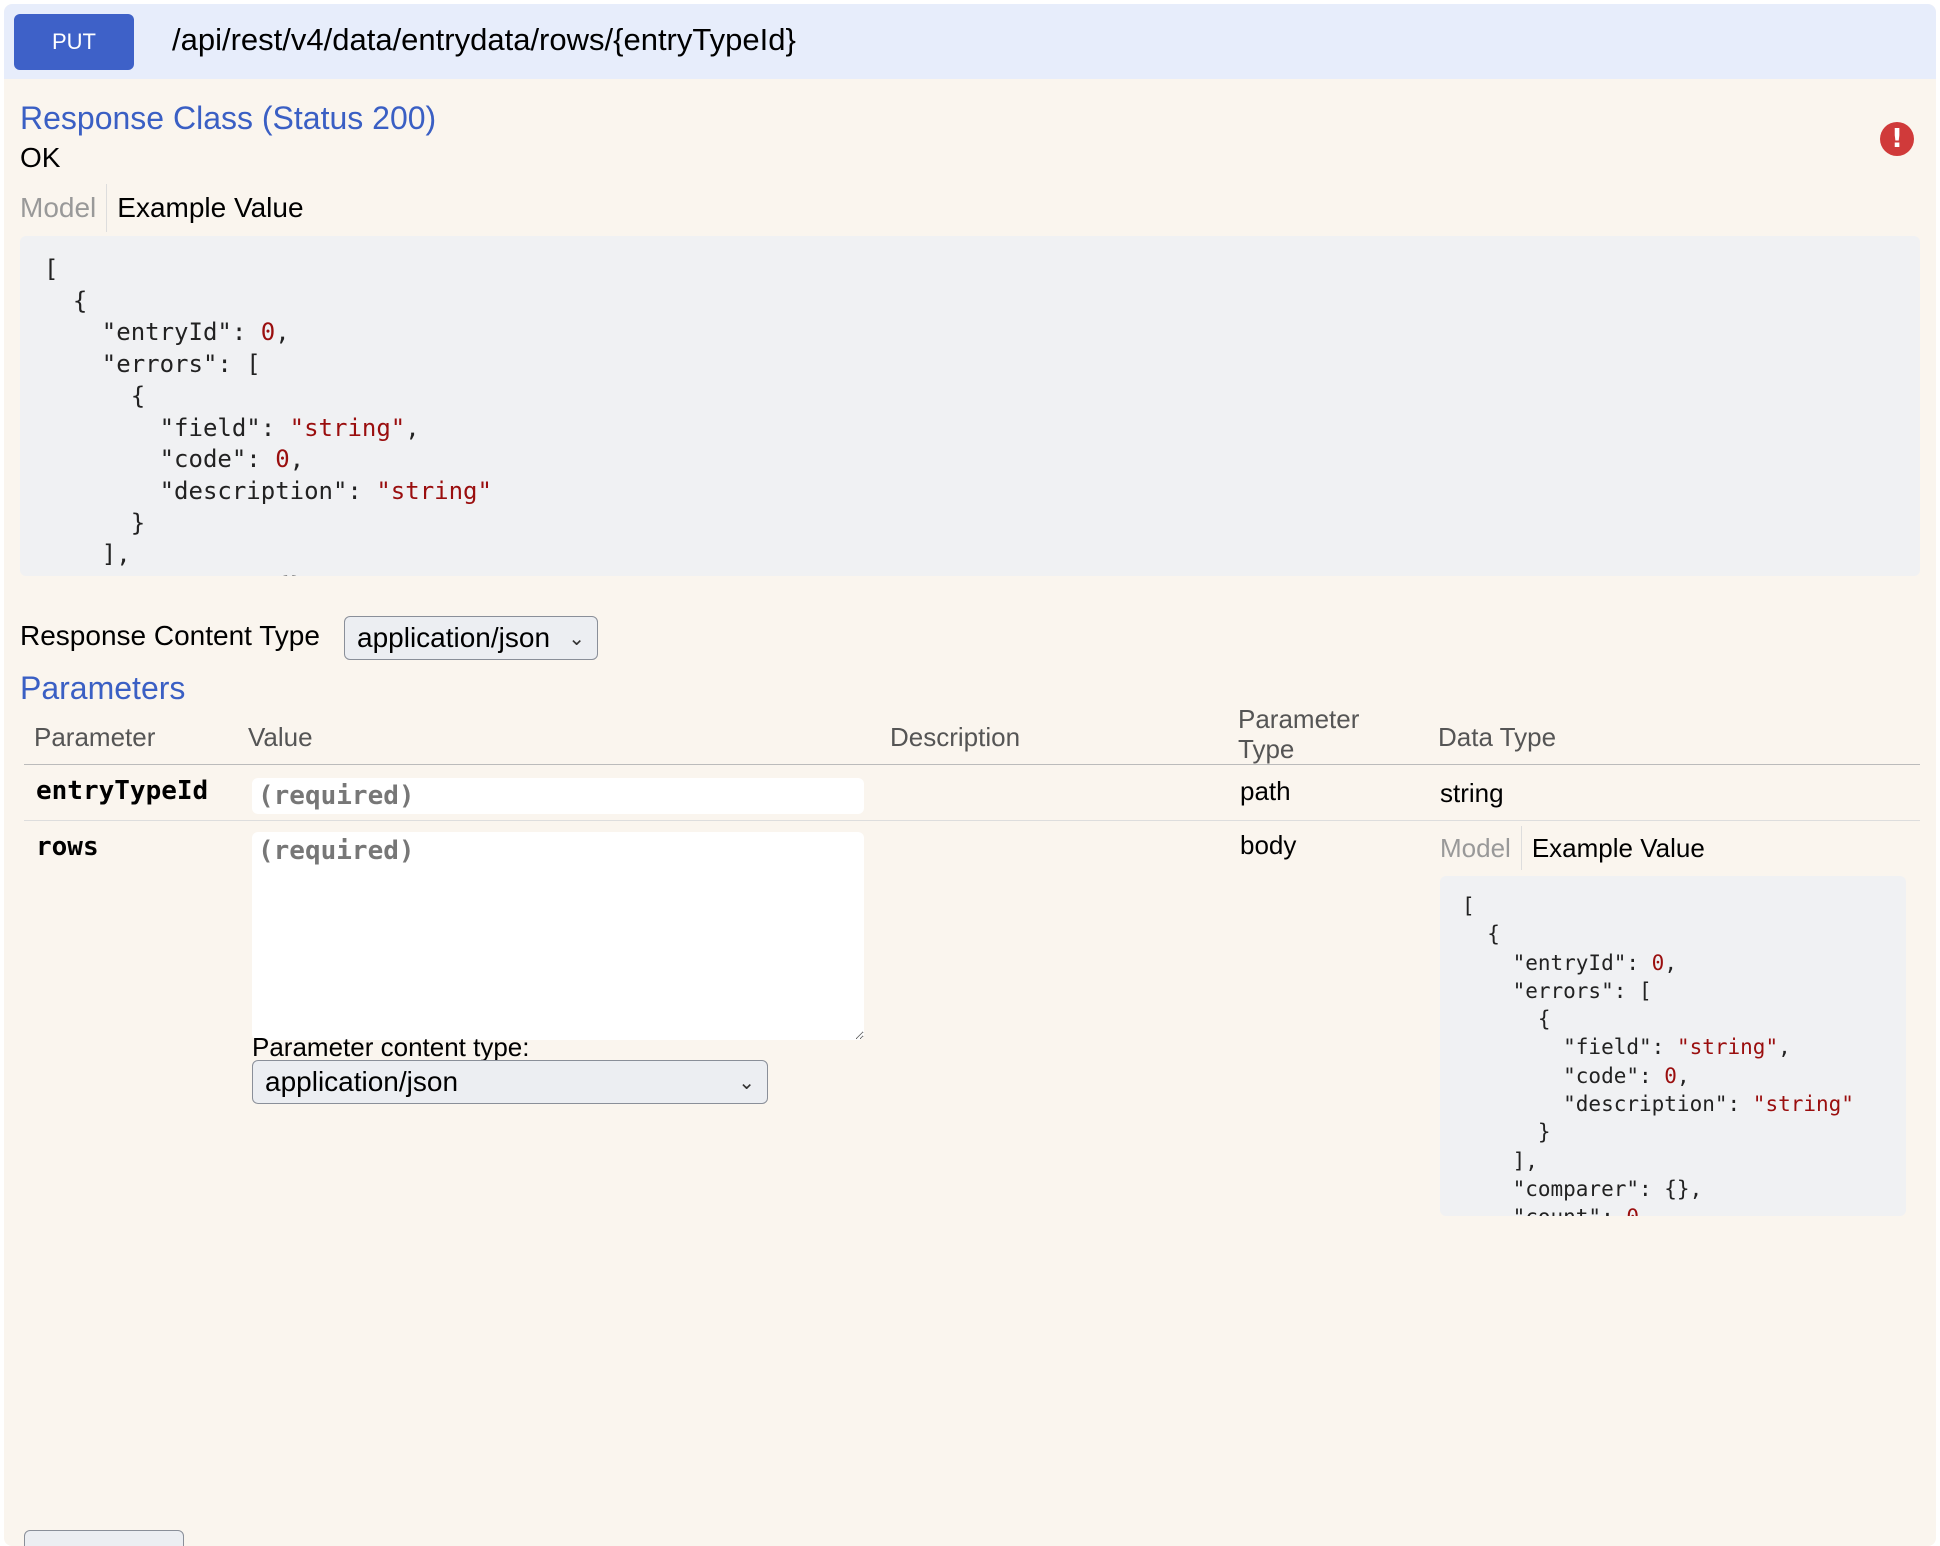  Describe the element at coordinates (510, 1082) in the screenshot. I see `param-content-type-select: application/json ⌄` at that location.